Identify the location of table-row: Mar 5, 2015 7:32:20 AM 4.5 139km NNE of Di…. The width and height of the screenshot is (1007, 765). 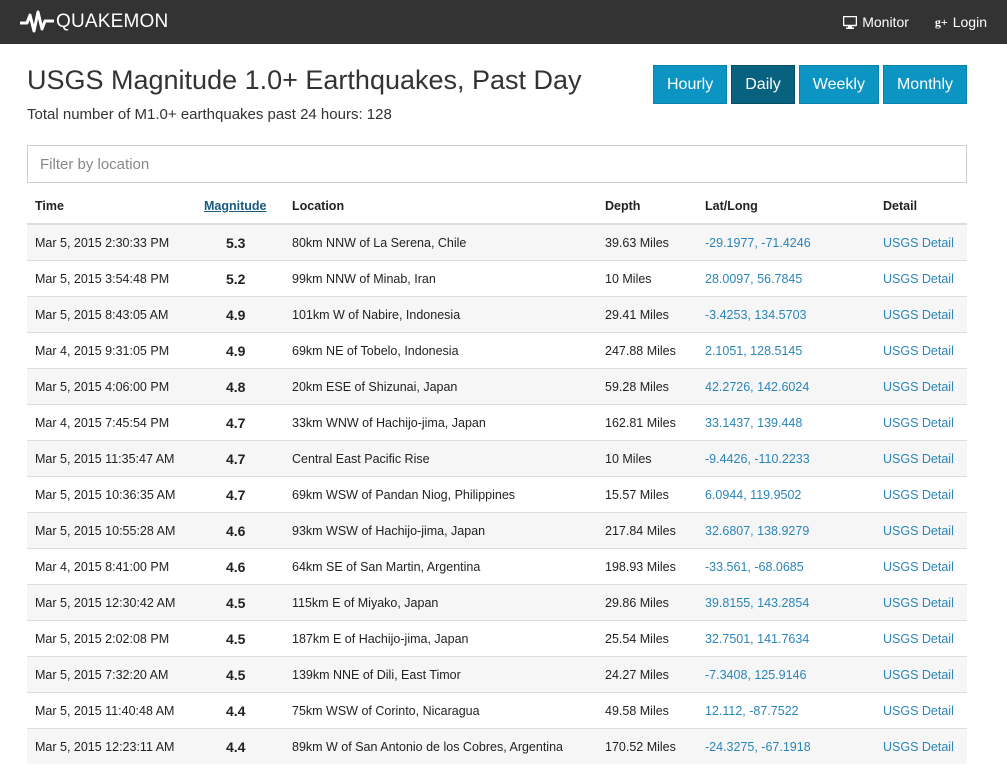
(497, 674).